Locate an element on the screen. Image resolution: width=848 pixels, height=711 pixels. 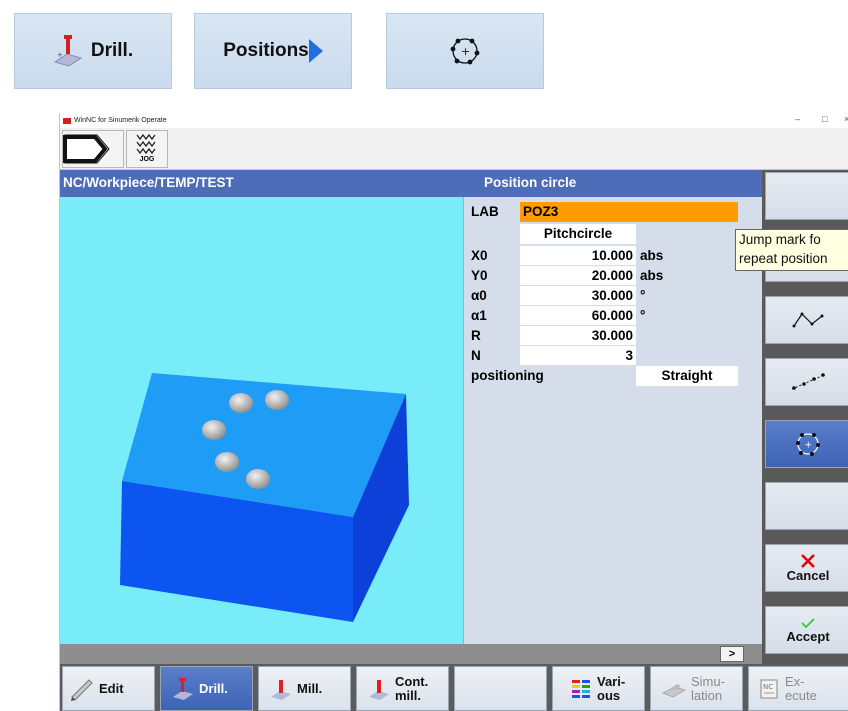
a0-unit: ° is located at coordinates (643, 295).